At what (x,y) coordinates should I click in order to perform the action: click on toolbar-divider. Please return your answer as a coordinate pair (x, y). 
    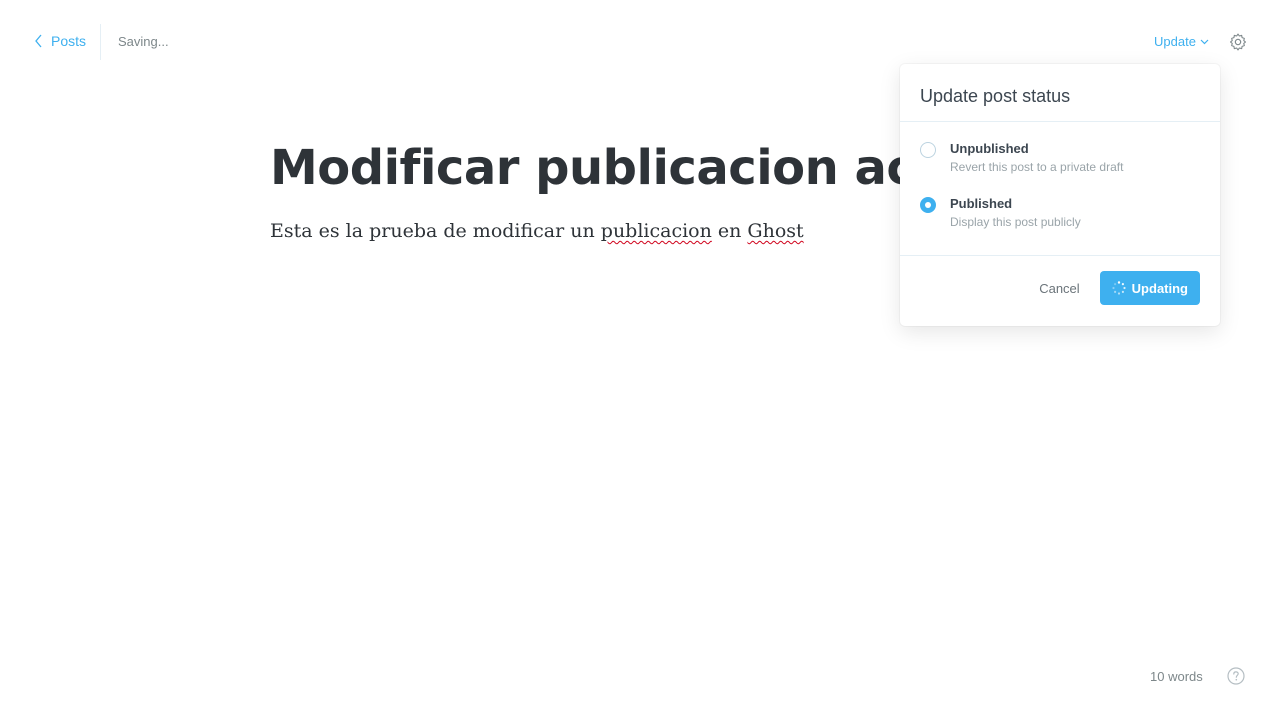
    Looking at the image, I should click on (100, 42).